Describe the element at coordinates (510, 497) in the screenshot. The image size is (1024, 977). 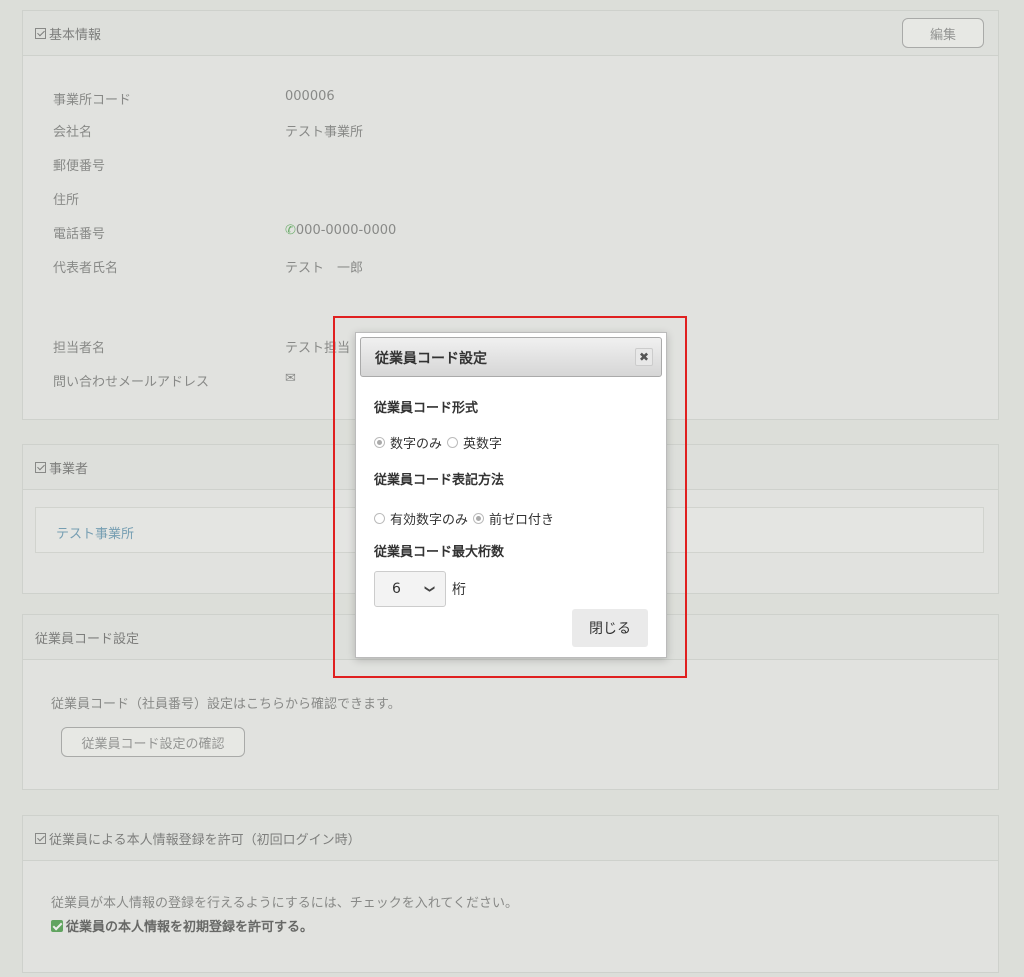
I see `highlight-box` at that location.